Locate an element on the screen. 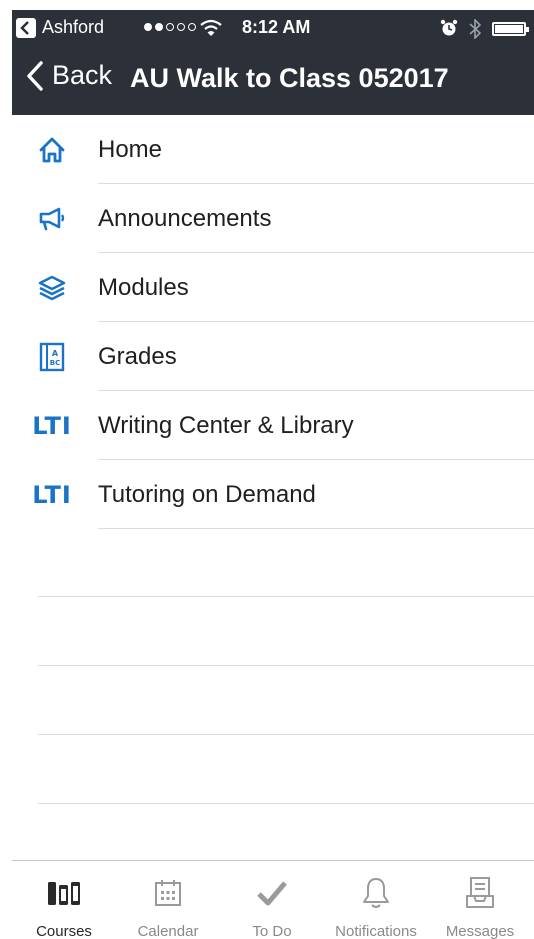  tab-label: Calendar is located at coordinates (168, 931).